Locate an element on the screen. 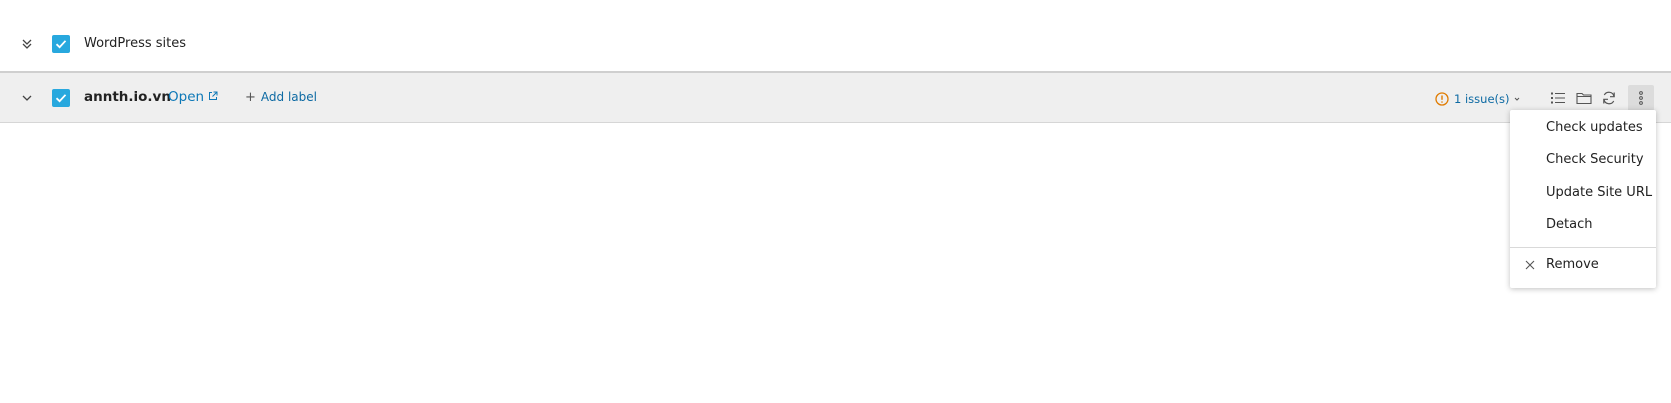 The image size is (1671, 403). menu-item-detach: Detach is located at coordinates (1583, 225).